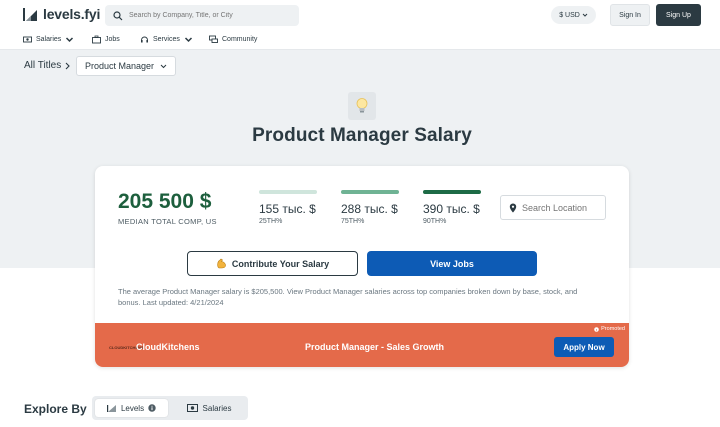  What do you see at coordinates (165, 201) in the screenshot?
I see `median-salary-value: 205 500 $` at bounding box center [165, 201].